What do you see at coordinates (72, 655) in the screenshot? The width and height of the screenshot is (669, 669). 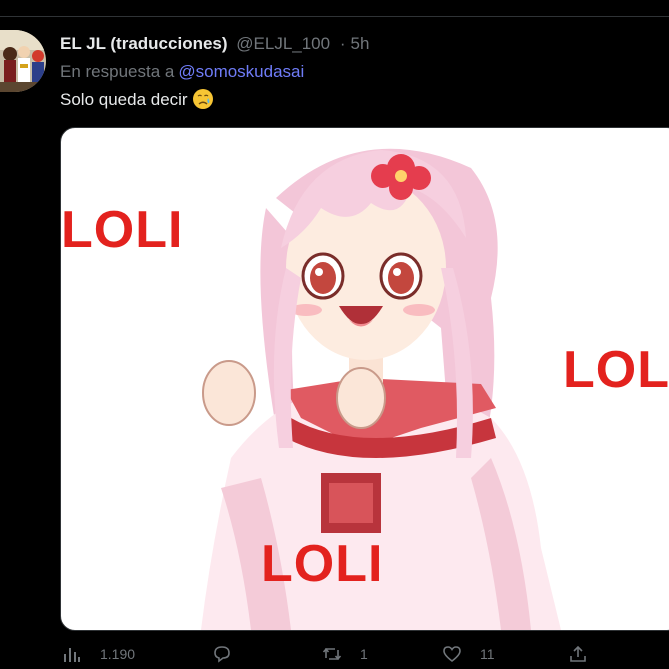 I see `views-chart-icon` at bounding box center [72, 655].